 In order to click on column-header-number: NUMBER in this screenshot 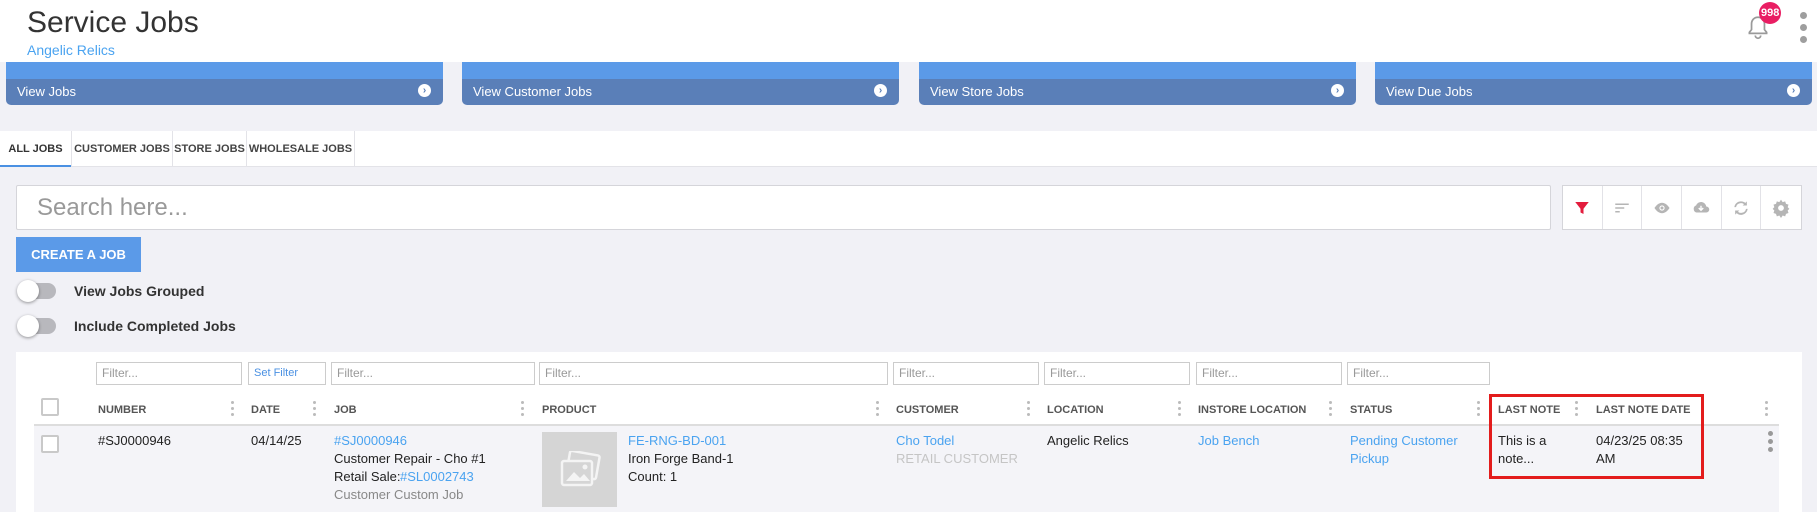, I will do `click(122, 410)`.